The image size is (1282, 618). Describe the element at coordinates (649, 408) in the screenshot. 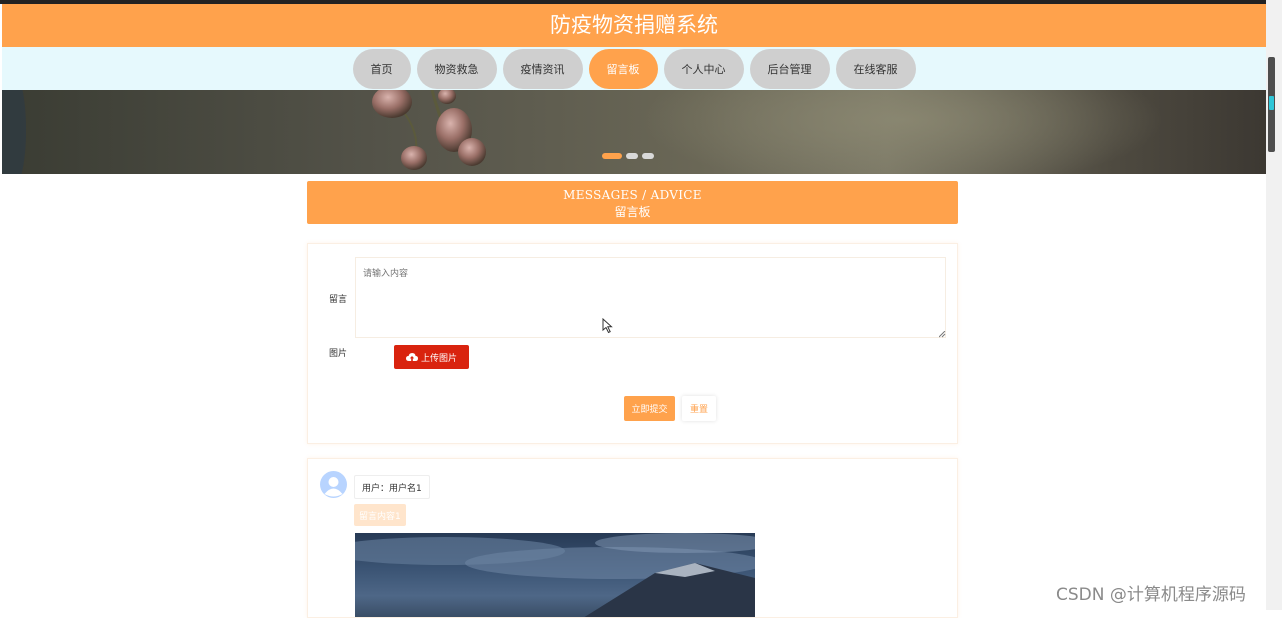

I see `submit-button: 立即提交` at that location.